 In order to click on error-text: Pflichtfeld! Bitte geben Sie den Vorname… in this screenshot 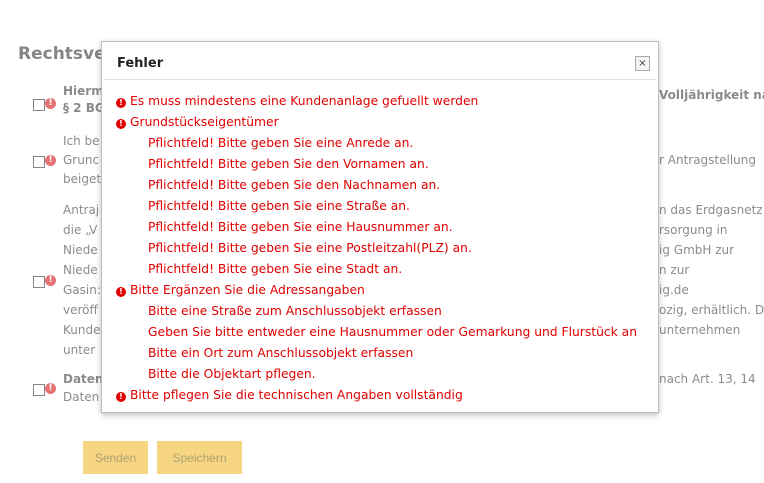, I will do `click(288, 164)`.